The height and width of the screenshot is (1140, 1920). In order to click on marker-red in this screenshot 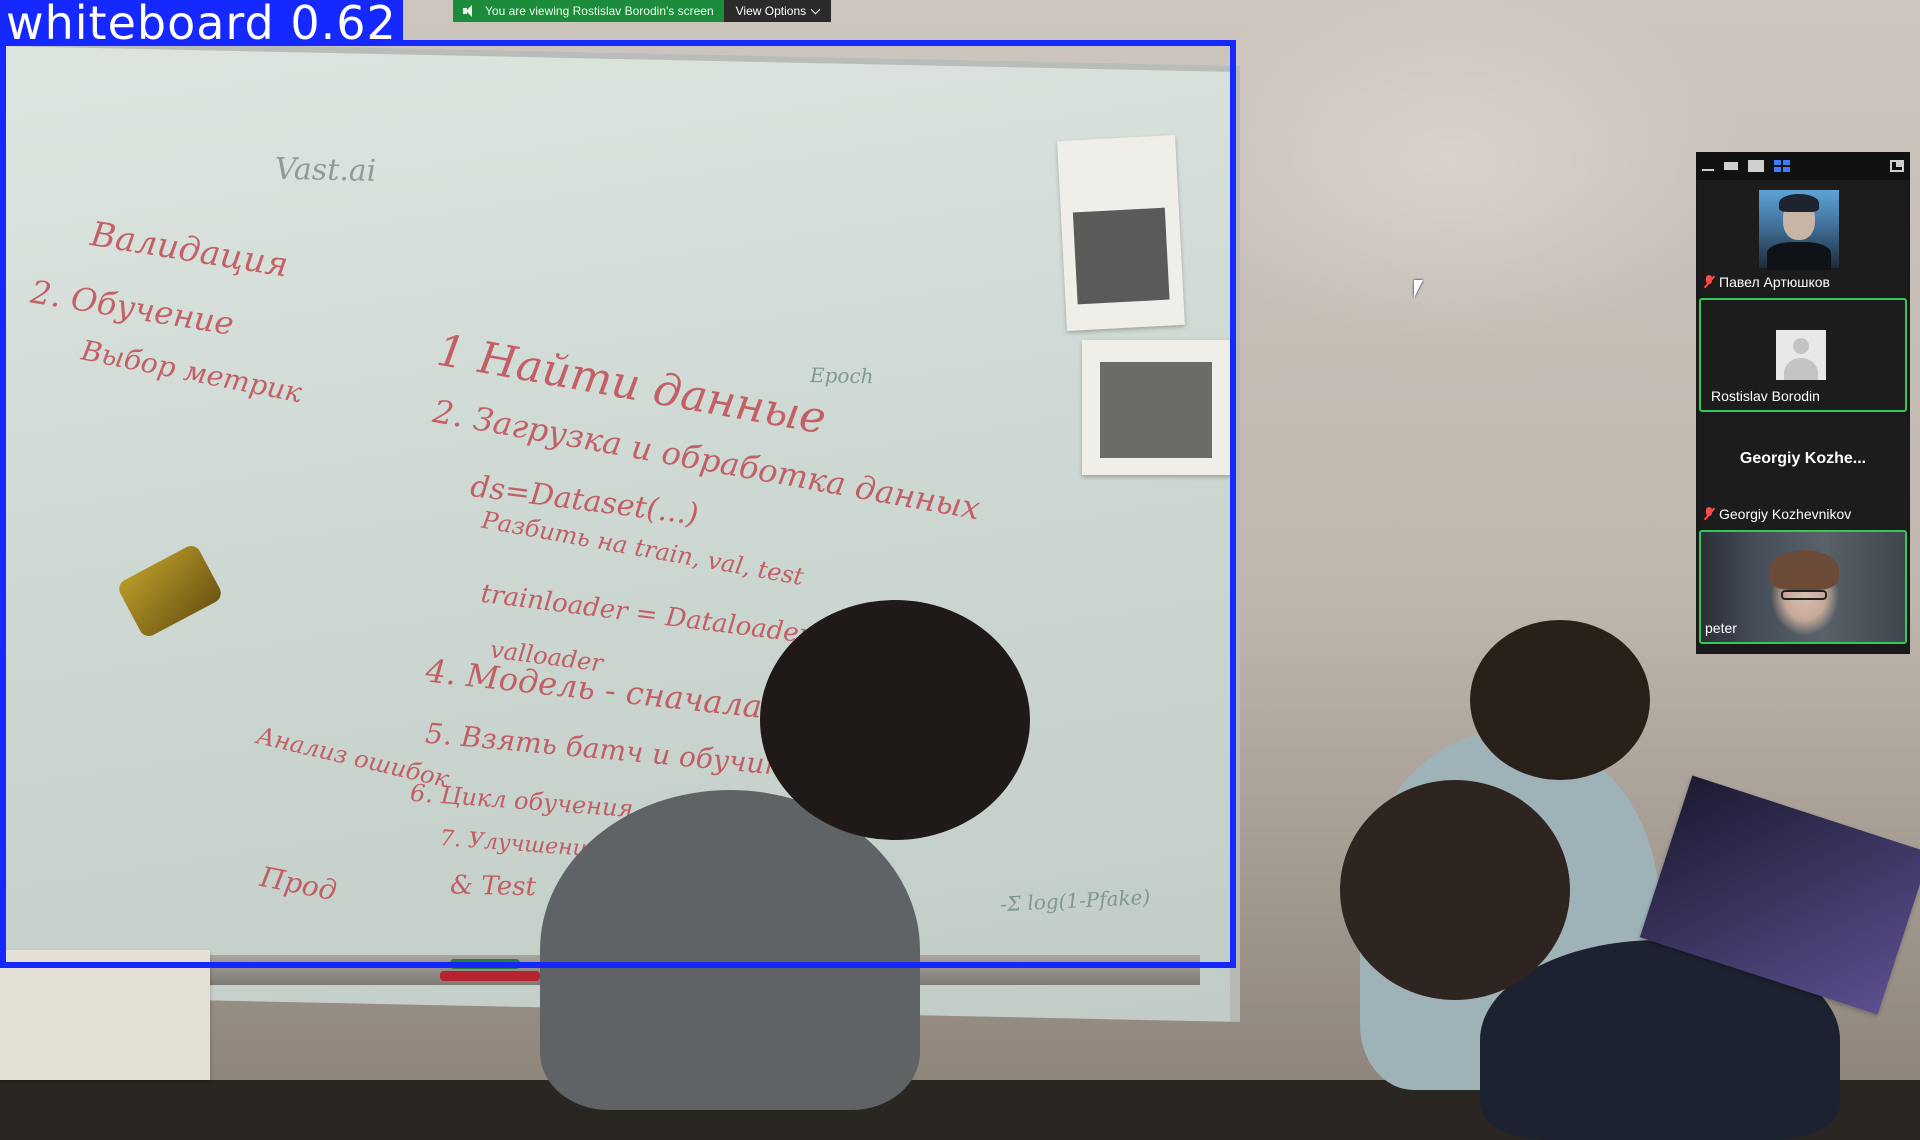, I will do `click(490, 976)`.